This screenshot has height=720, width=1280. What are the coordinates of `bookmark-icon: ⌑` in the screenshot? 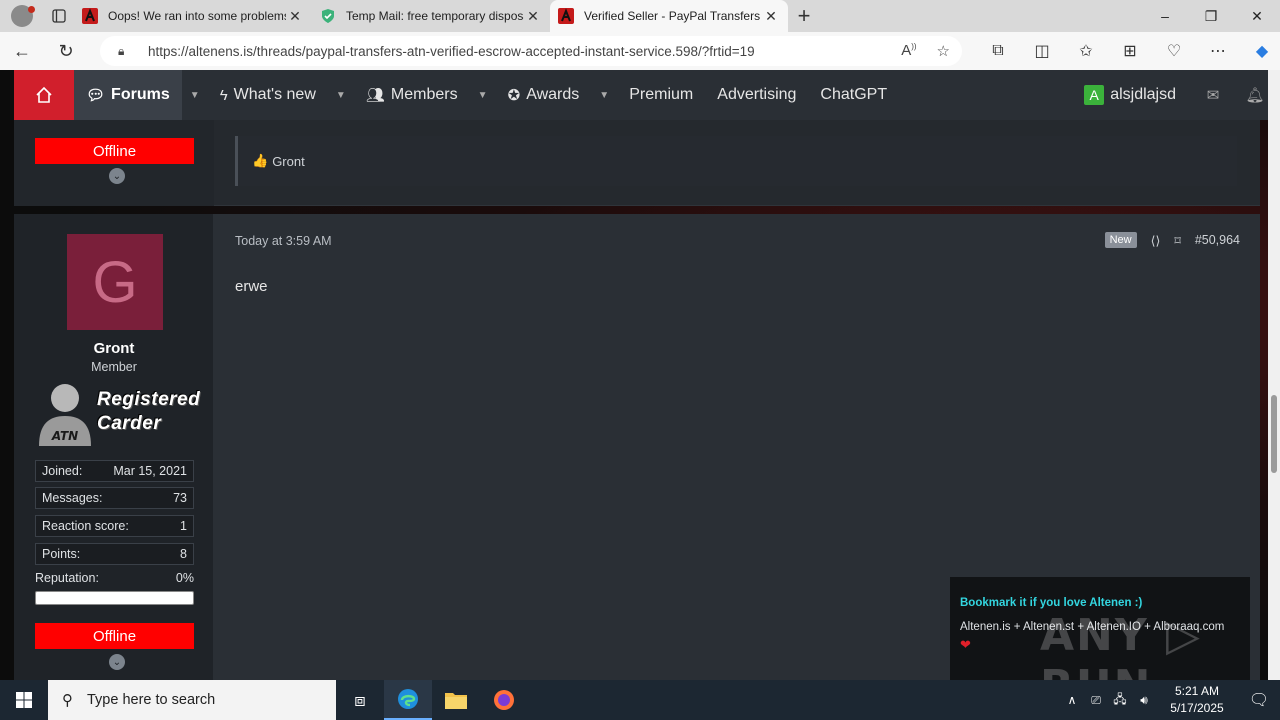 It's located at (1177, 240).